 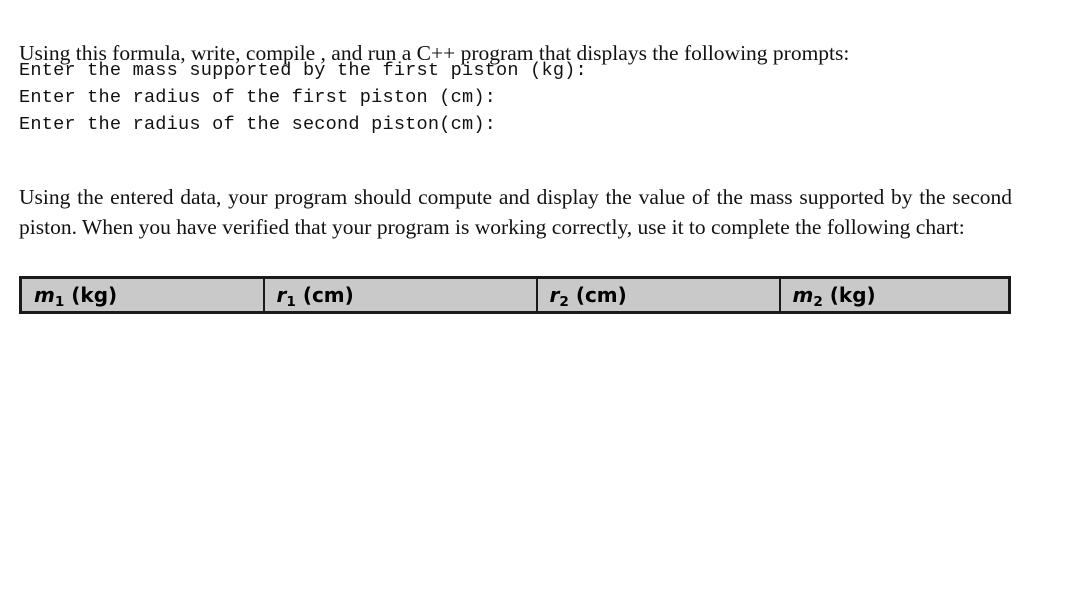 What do you see at coordinates (49, 296) in the screenshot?
I see `column-header-variable: m1` at bounding box center [49, 296].